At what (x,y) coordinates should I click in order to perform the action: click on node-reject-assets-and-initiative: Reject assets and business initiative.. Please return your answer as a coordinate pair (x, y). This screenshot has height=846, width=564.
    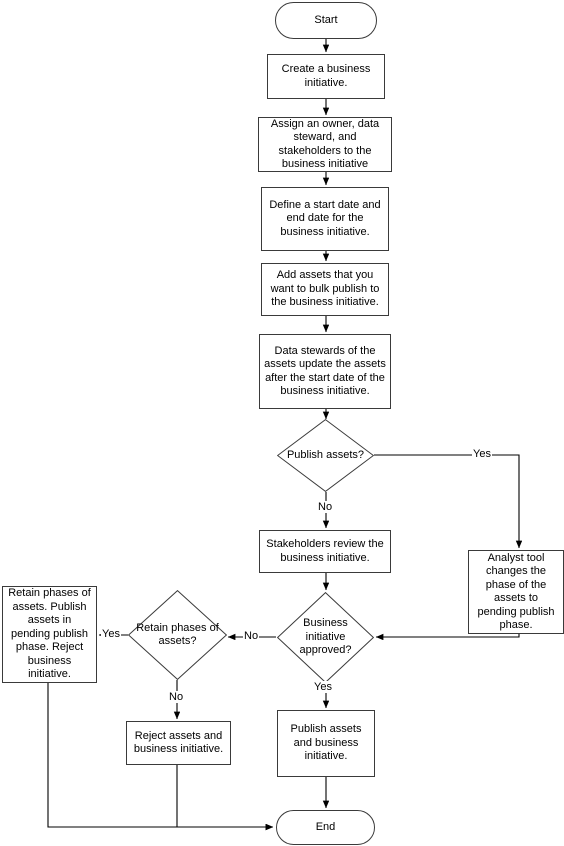
    Looking at the image, I should click on (178, 743).